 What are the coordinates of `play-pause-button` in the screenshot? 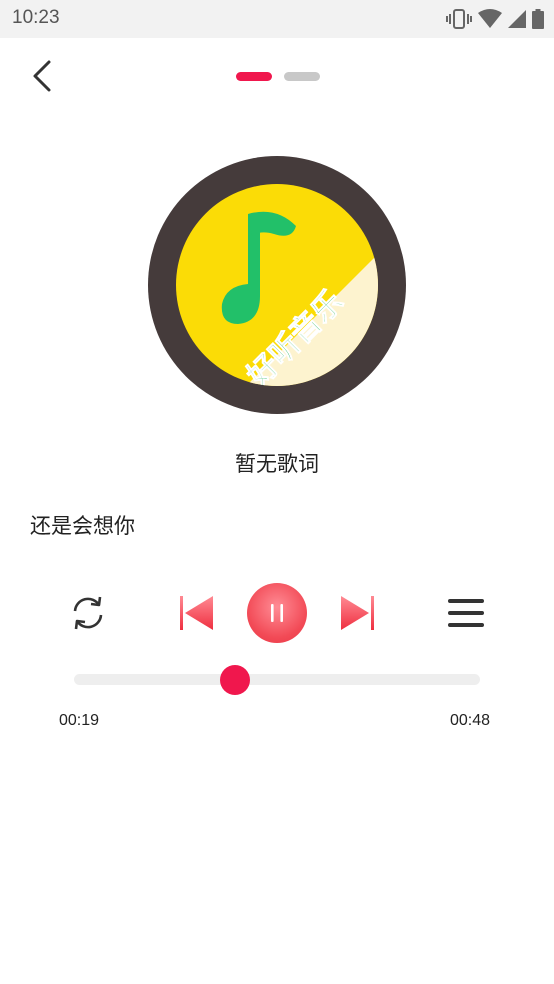 It's located at (277, 613).